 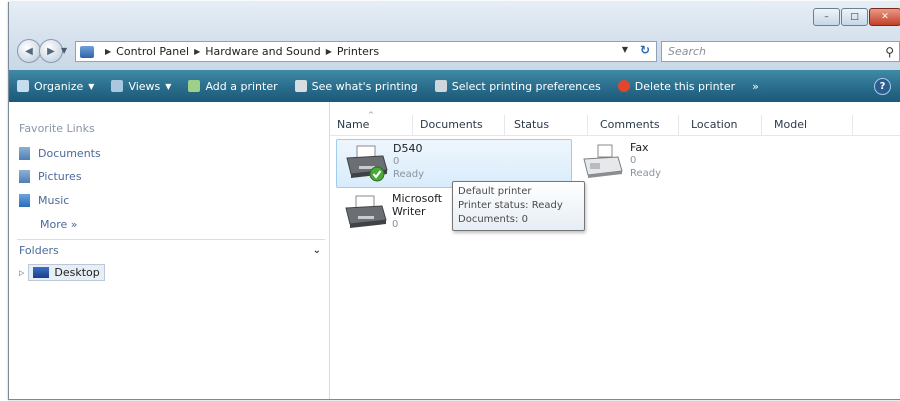 What do you see at coordinates (882, 86) in the screenshot?
I see `help-icon: ?` at bounding box center [882, 86].